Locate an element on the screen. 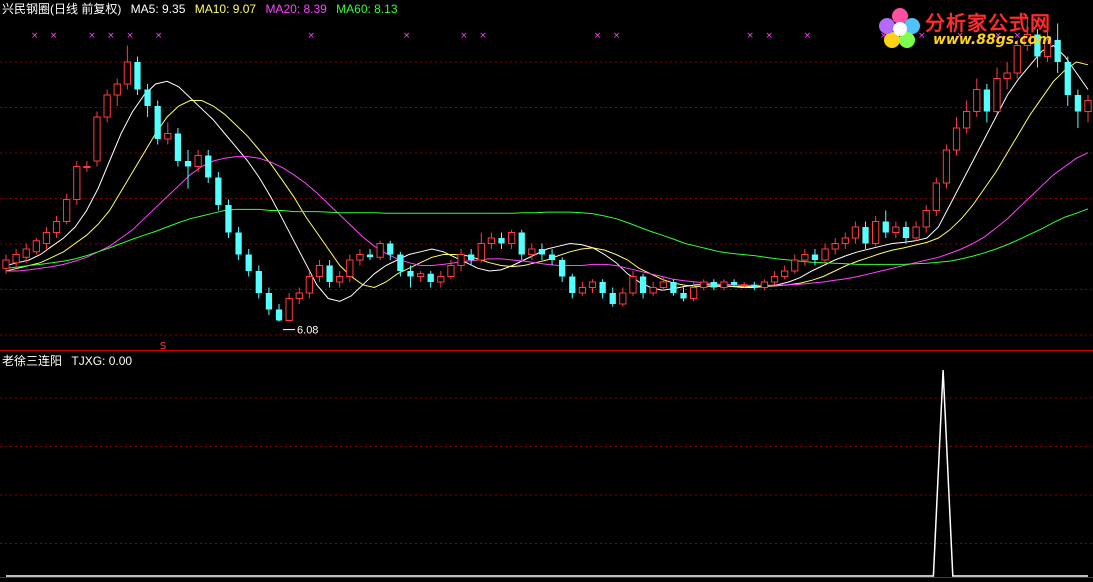 The height and width of the screenshot is (582, 1093). flower-icon is located at coordinates (899, 28).